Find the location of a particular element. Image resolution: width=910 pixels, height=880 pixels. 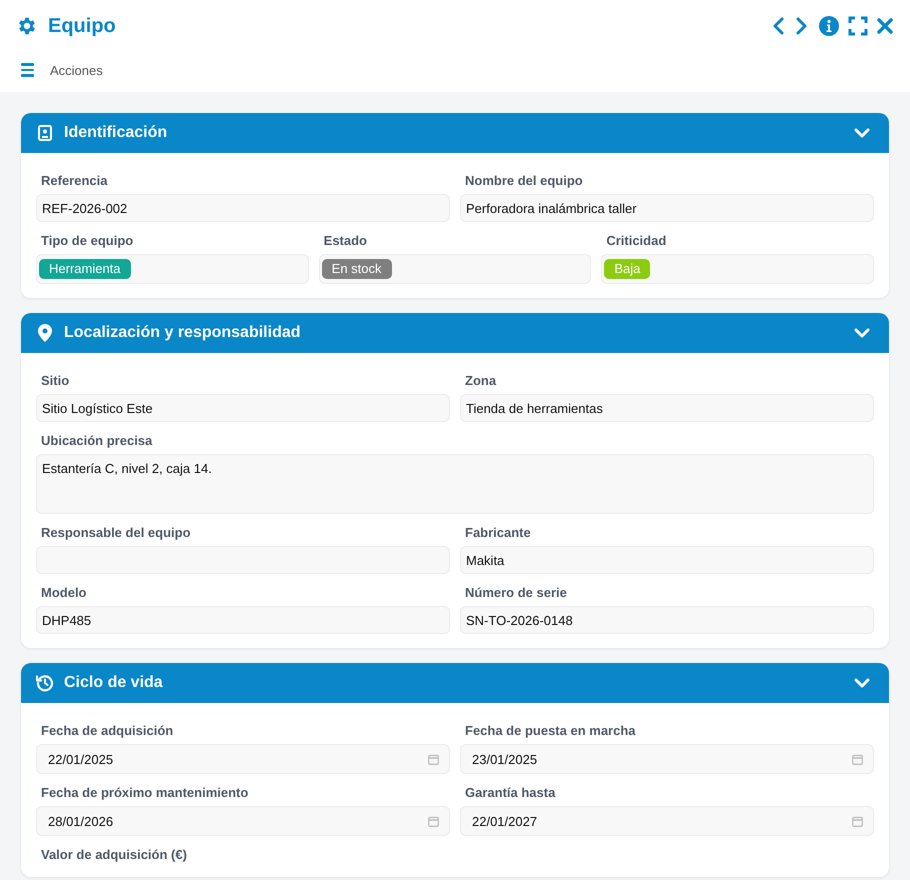

gear-icon is located at coordinates (27, 26).